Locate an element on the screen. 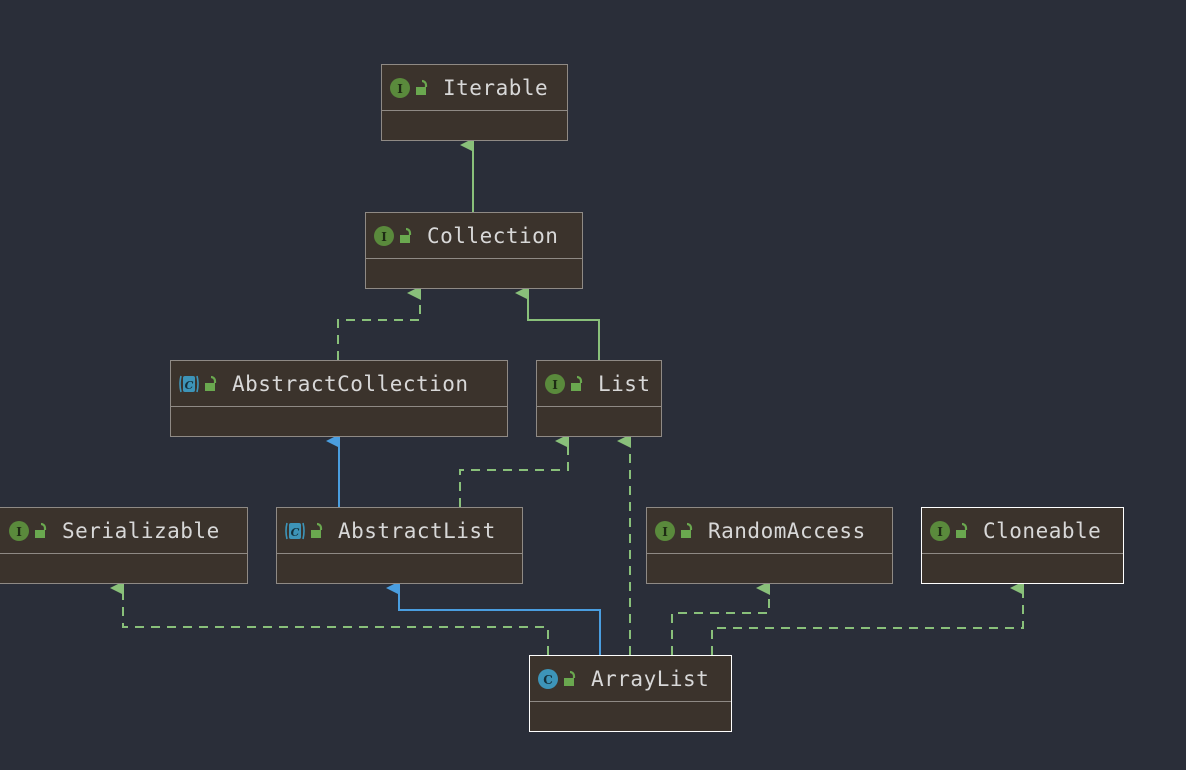  uml-node-random-access: I RandomAccess is located at coordinates (769, 545).